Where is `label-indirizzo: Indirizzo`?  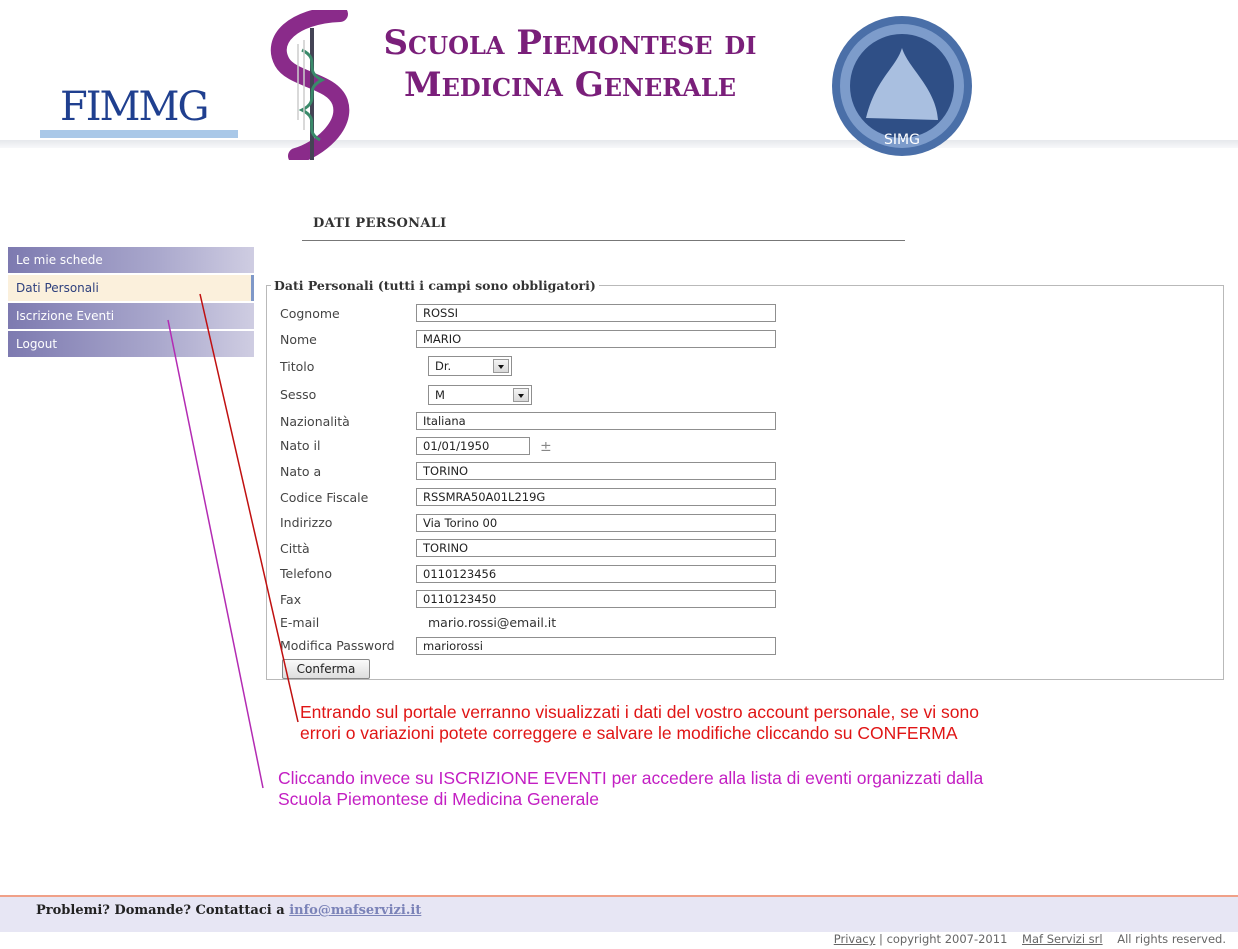 label-indirizzo: Indirizzo is located at coordinates (306, 522).